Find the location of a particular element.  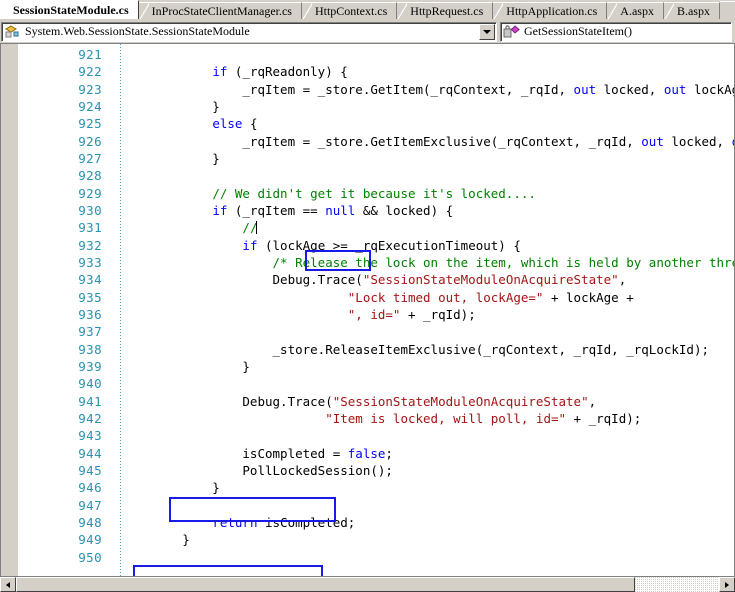

member-dropdown: GetSessionStateItem() is located at coordinates (616, 31).